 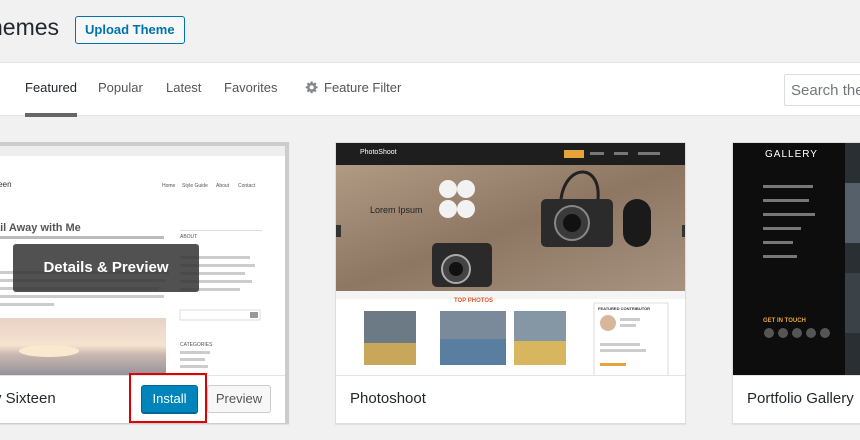 I want to click on theme-name: Photoshoot, so click(x=388, y=398).